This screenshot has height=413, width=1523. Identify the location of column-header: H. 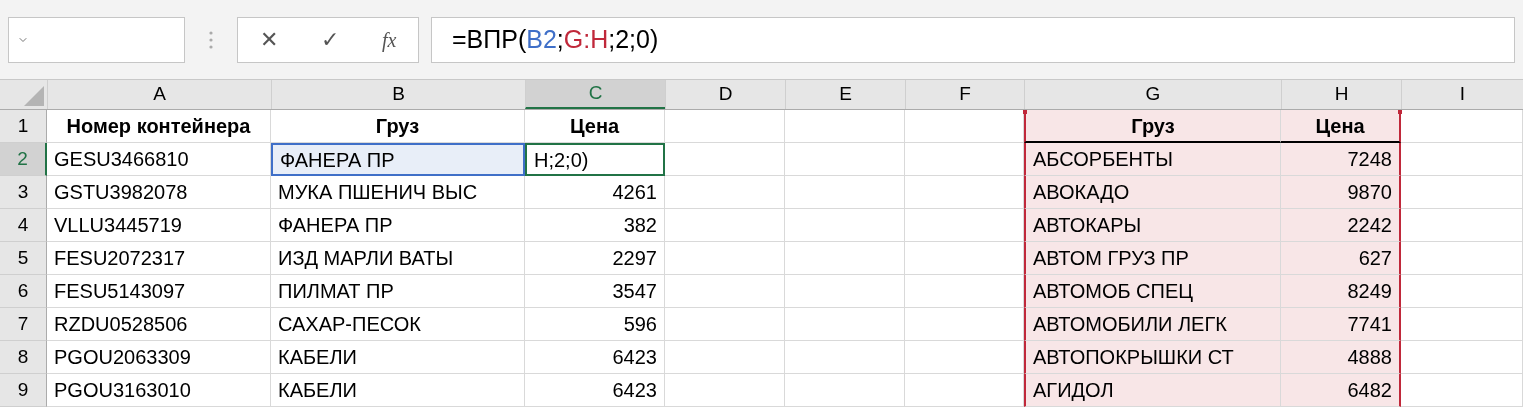
(1341, 94).